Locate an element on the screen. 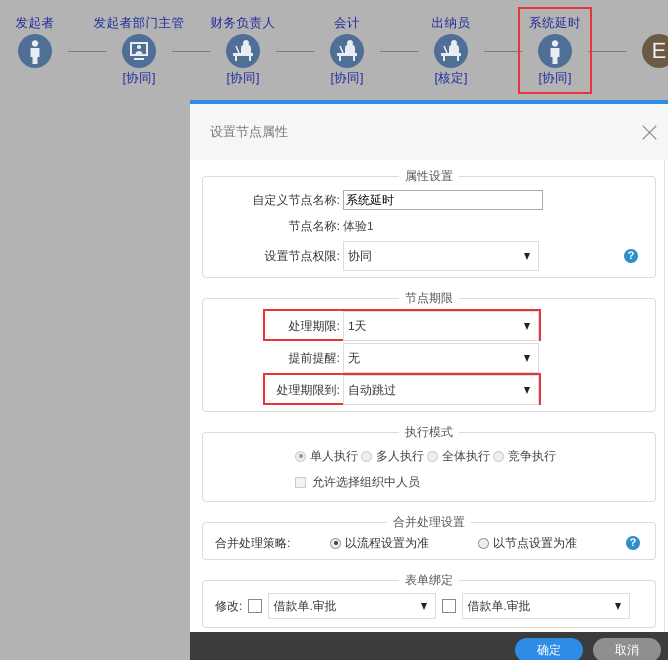  field-label: 处理期限到: is located at coordinates (308, 390).